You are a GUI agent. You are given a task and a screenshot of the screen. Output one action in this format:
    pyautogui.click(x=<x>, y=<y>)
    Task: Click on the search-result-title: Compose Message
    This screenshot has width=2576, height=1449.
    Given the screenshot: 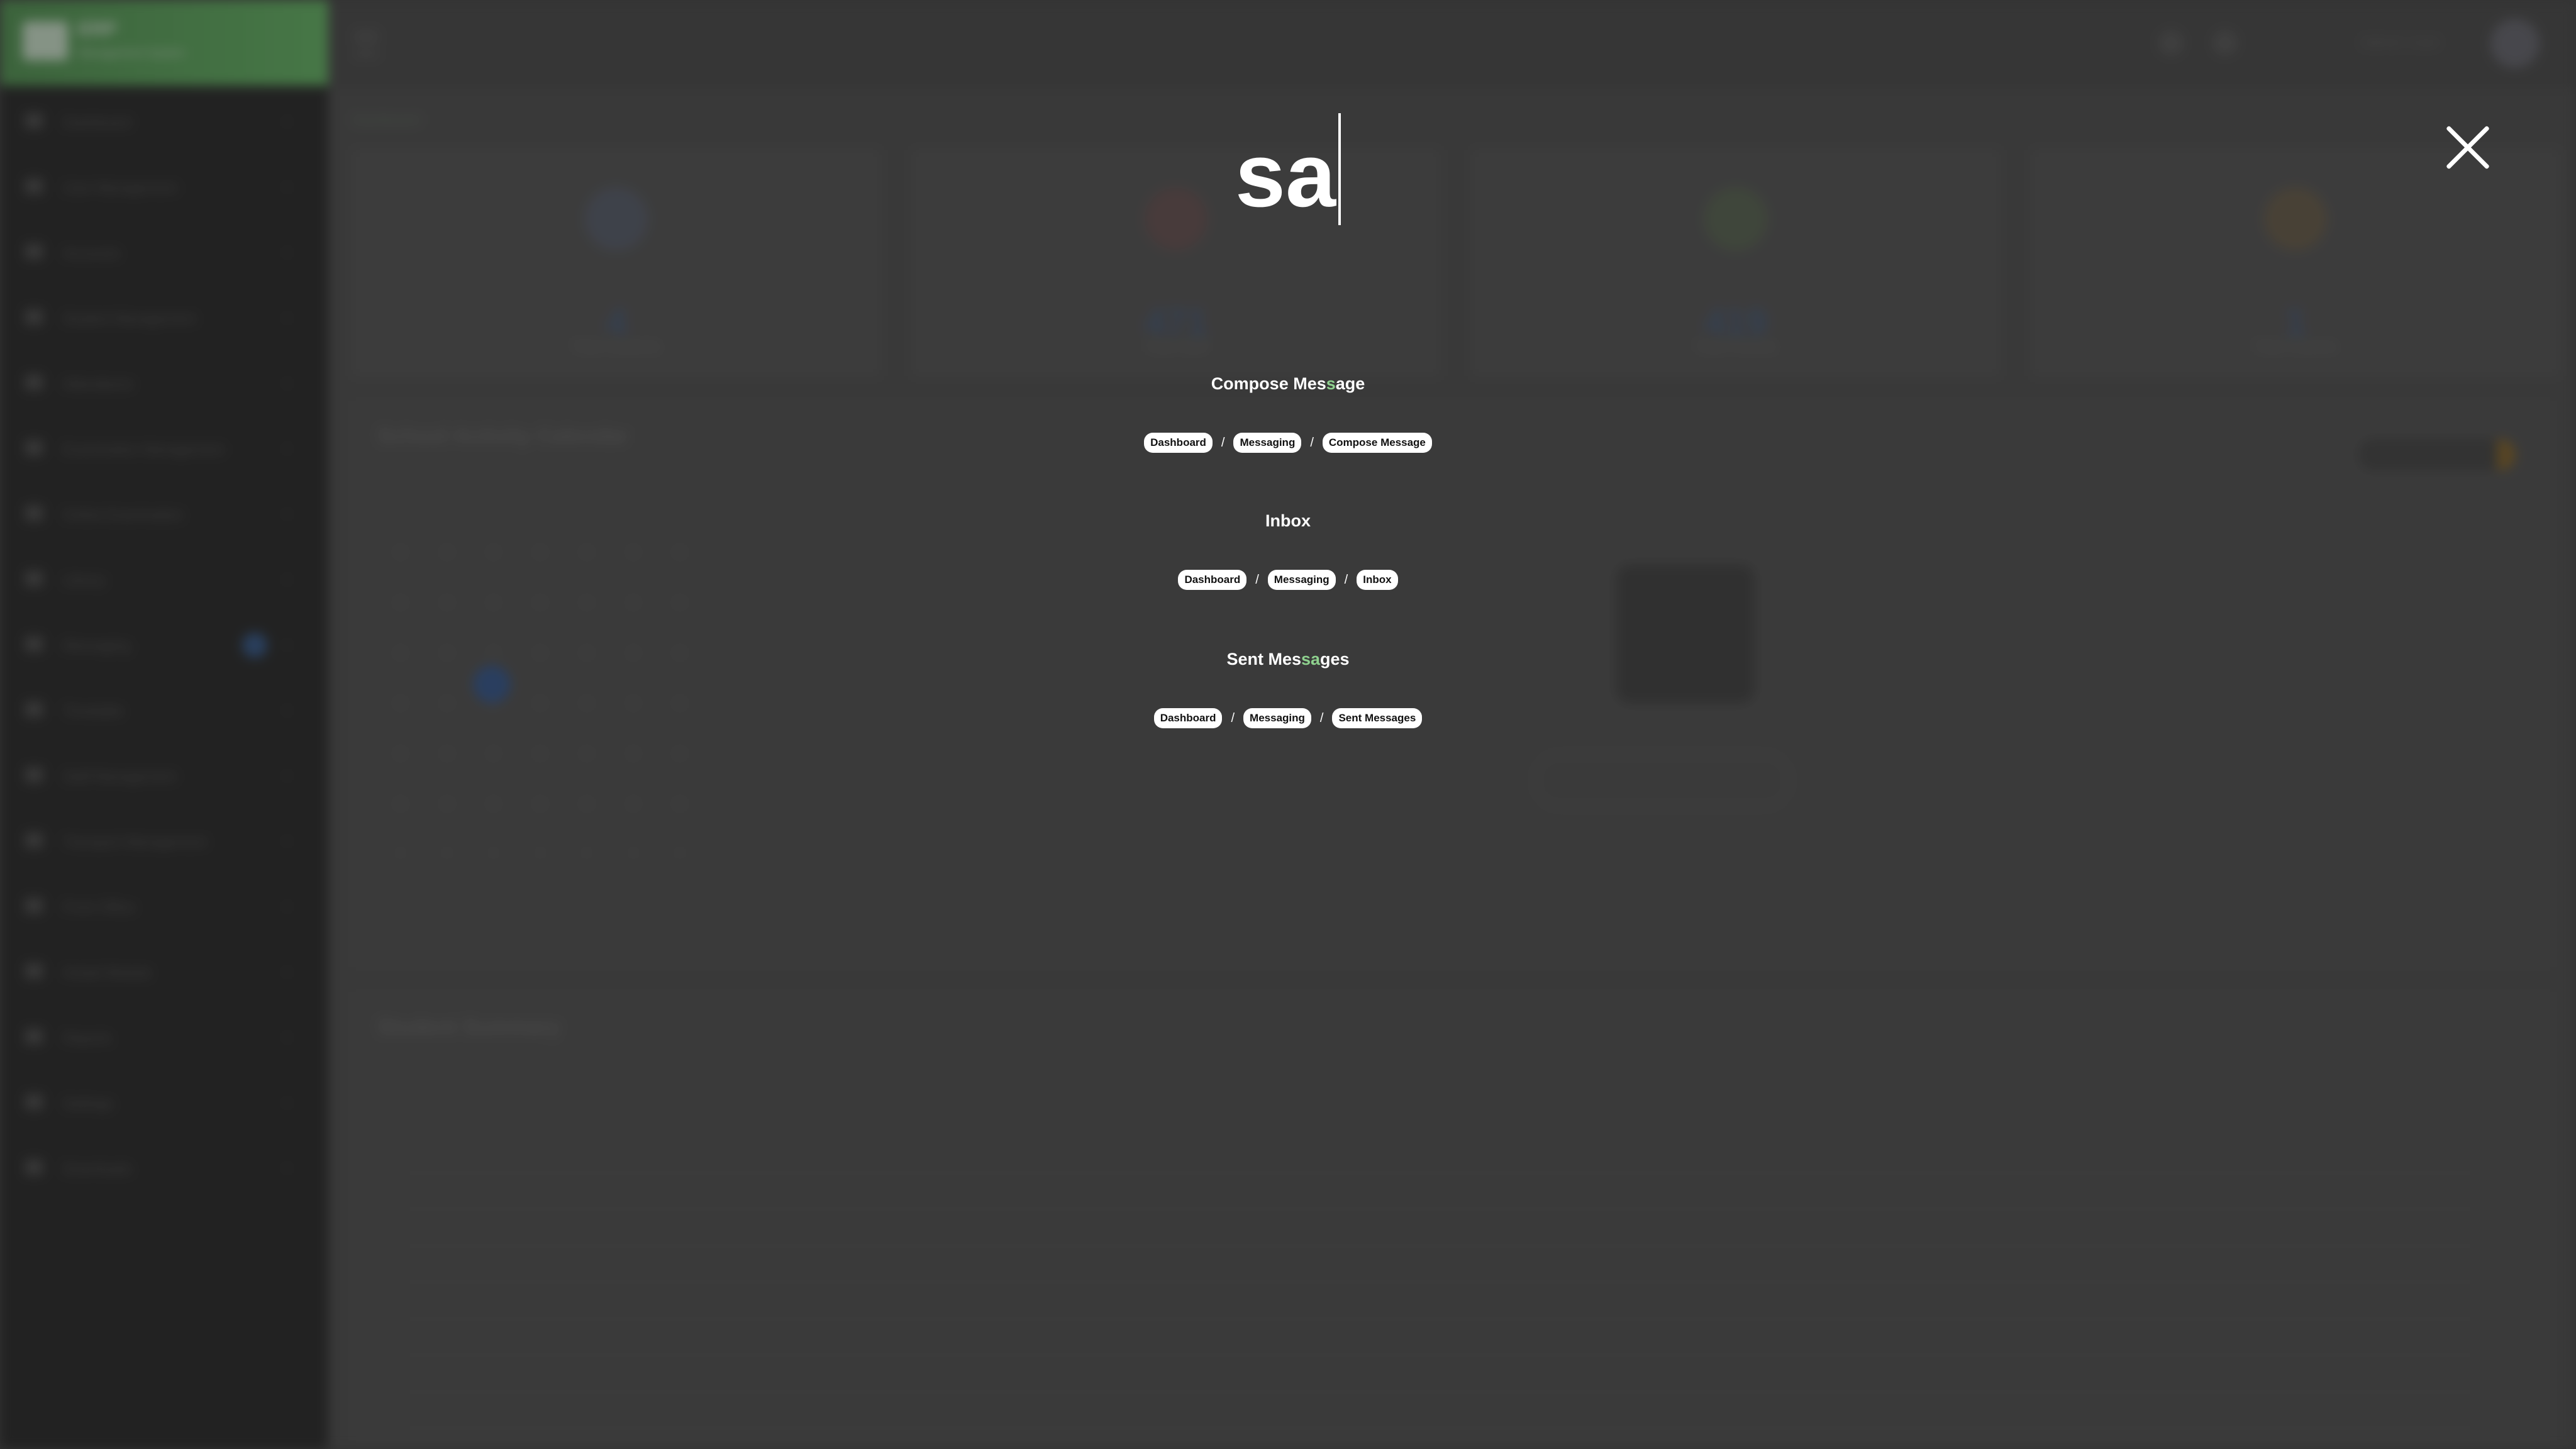 What is the action you would take?
    pyautogui.click(x=1288, y=383)
    